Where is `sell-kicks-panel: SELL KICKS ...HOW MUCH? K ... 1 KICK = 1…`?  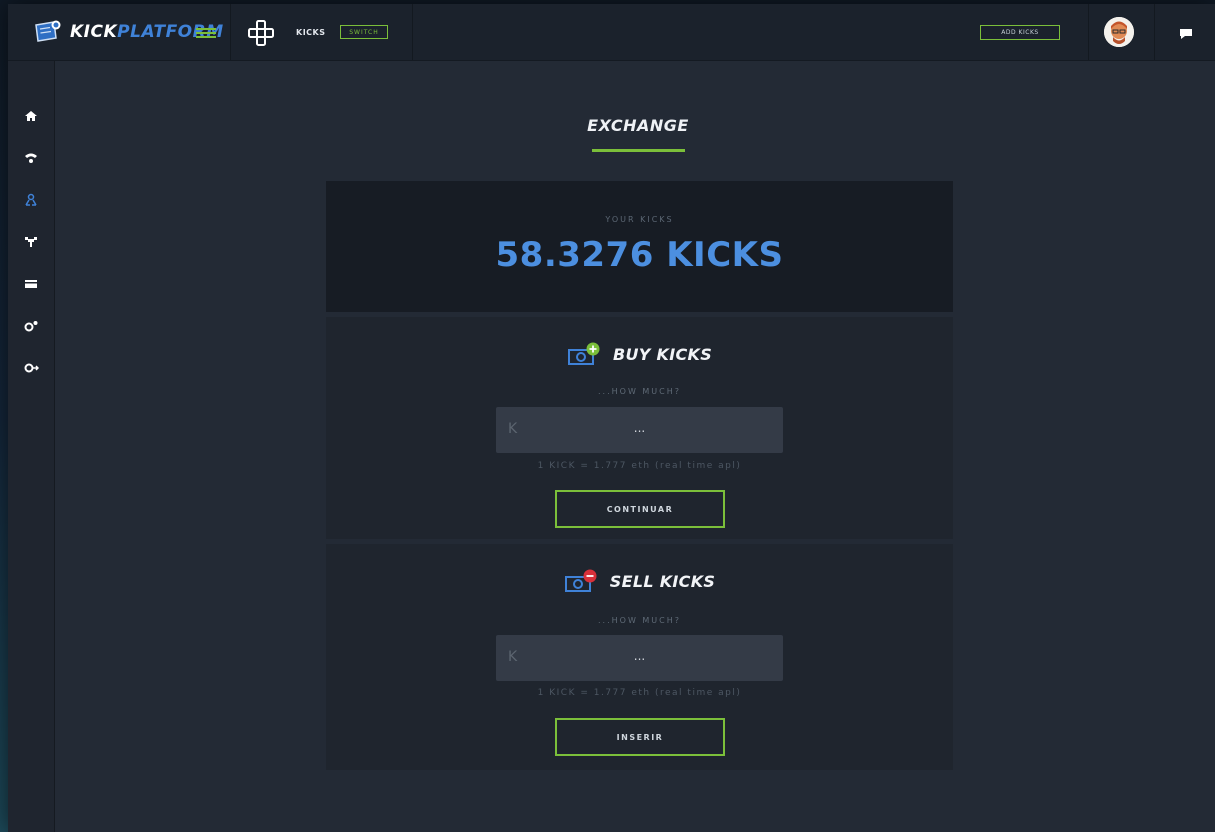 sell-kicks-panel: SELL KICKS ...HOW MUCH? K ... 1 KICK = 1… is located at coordinates (639, 657).